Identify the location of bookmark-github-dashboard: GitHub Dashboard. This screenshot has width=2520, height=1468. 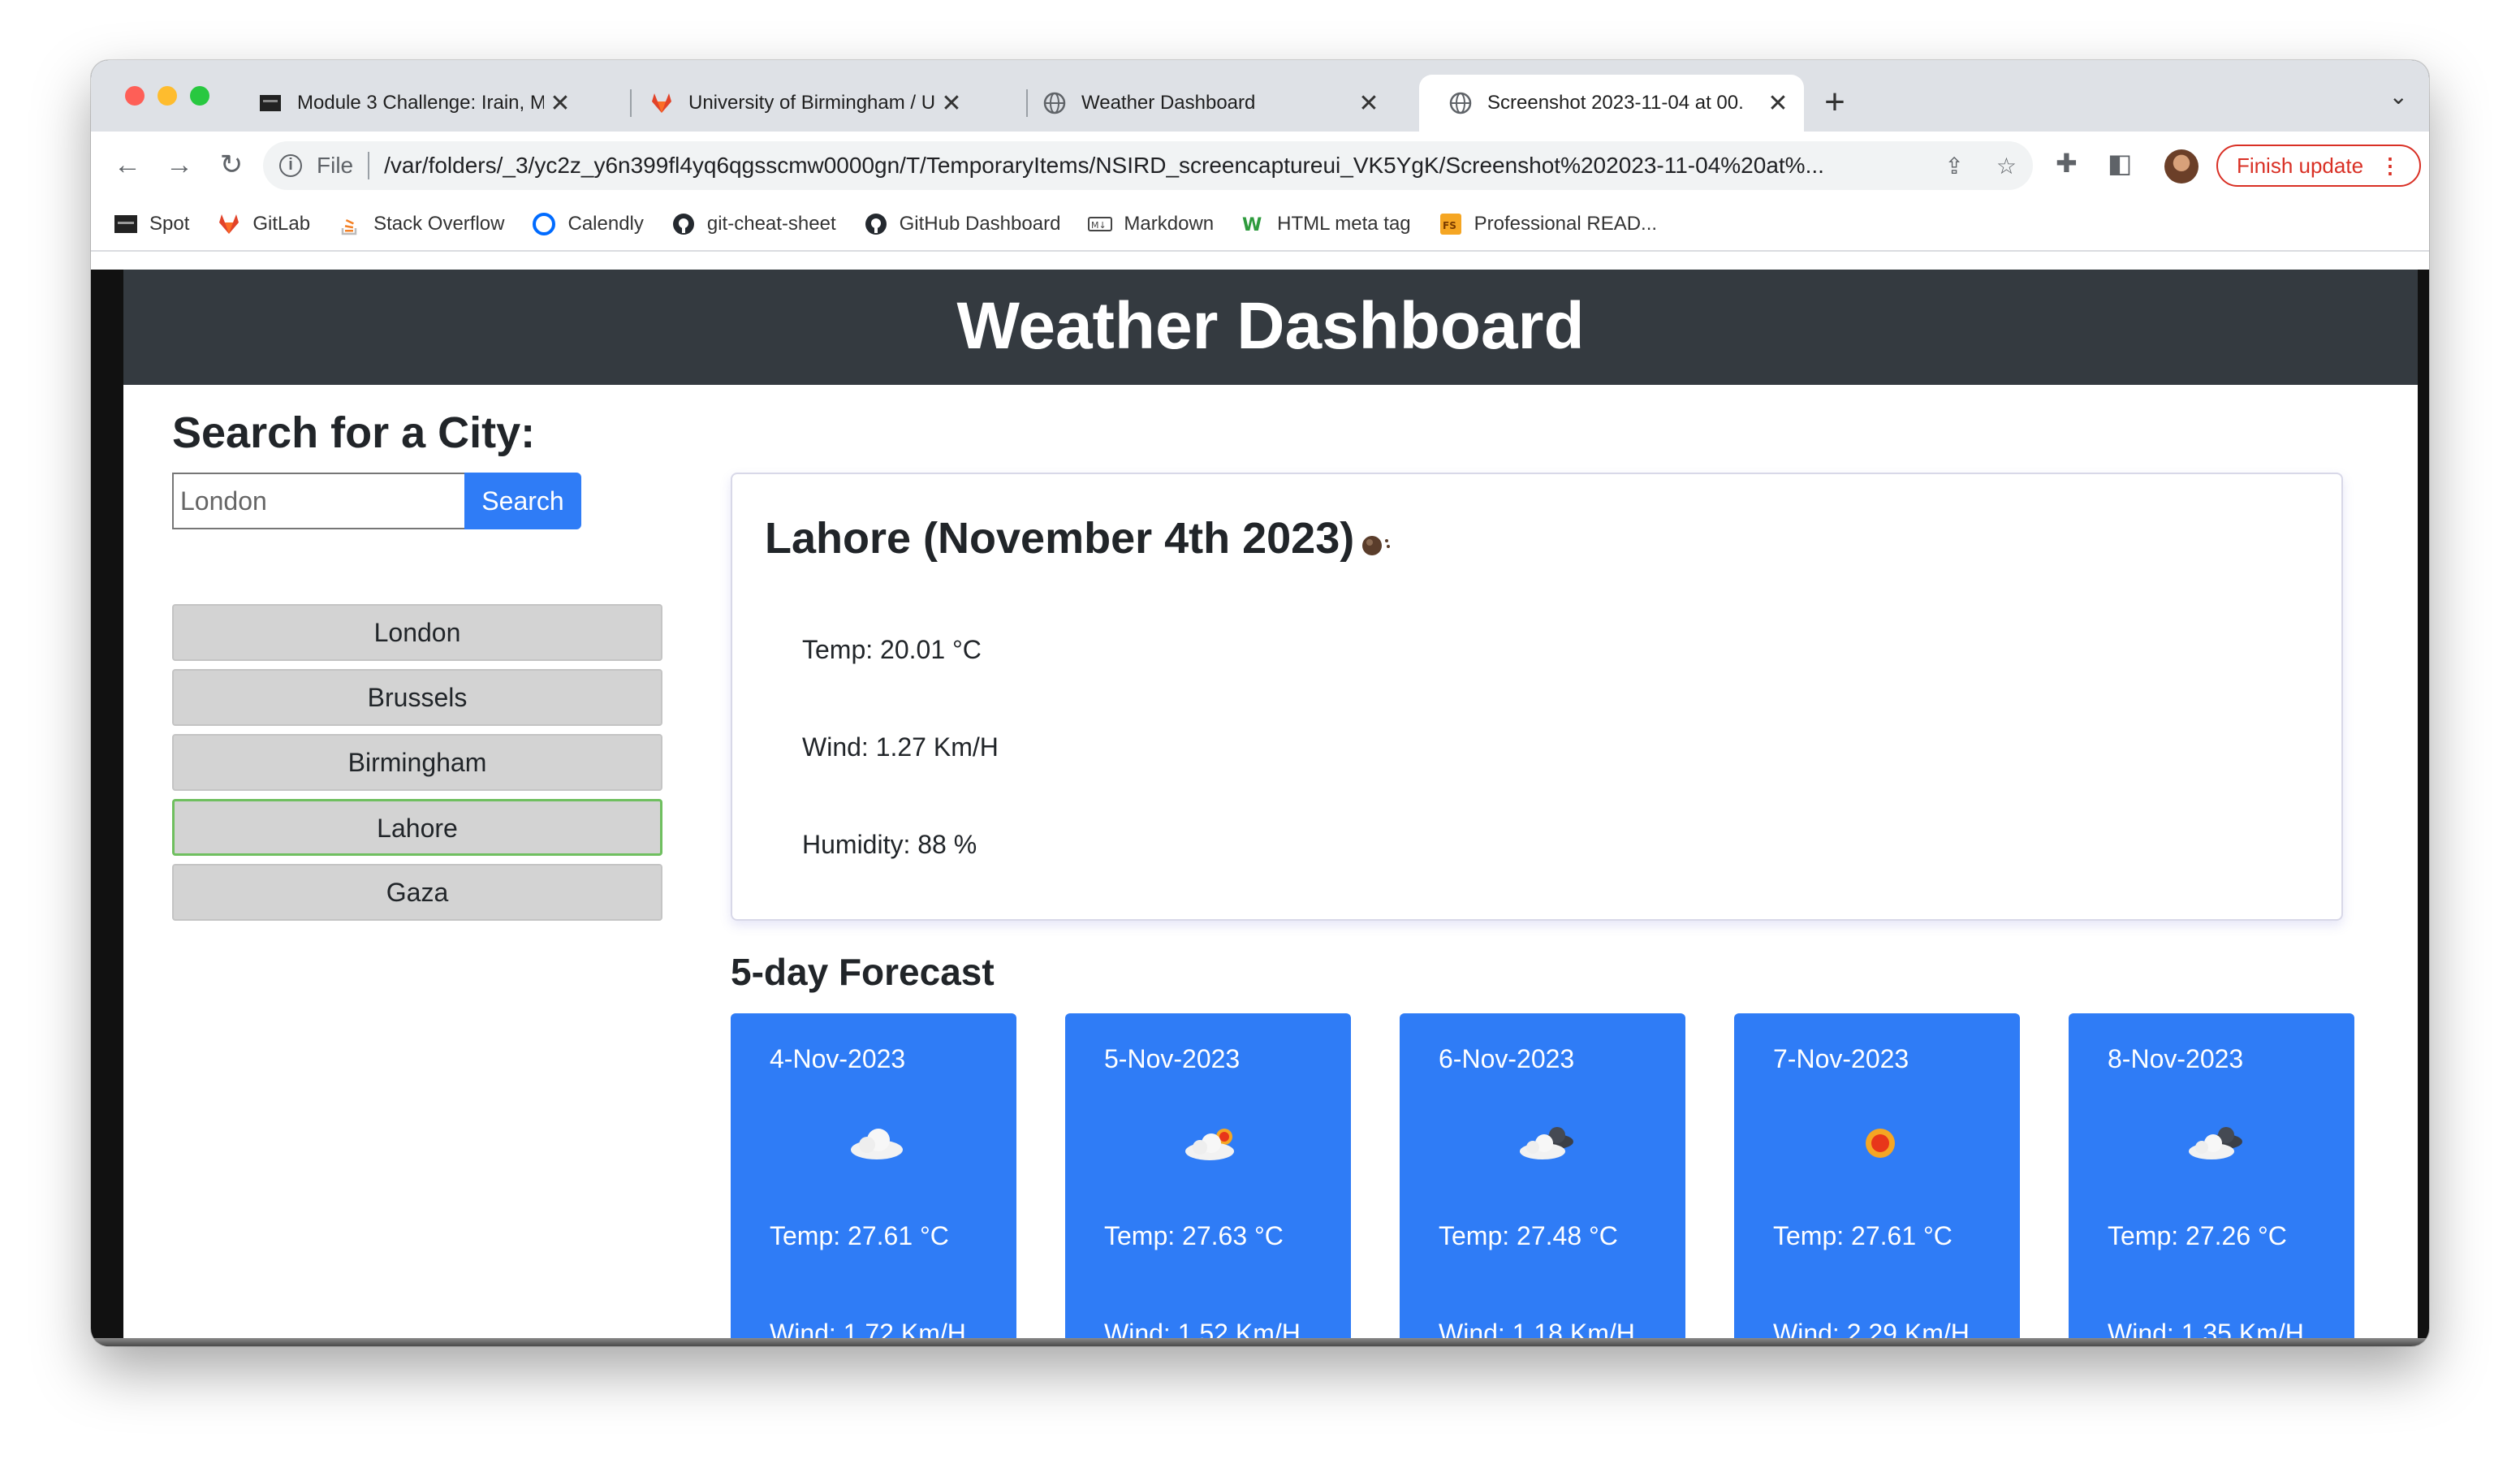
(963, 224).